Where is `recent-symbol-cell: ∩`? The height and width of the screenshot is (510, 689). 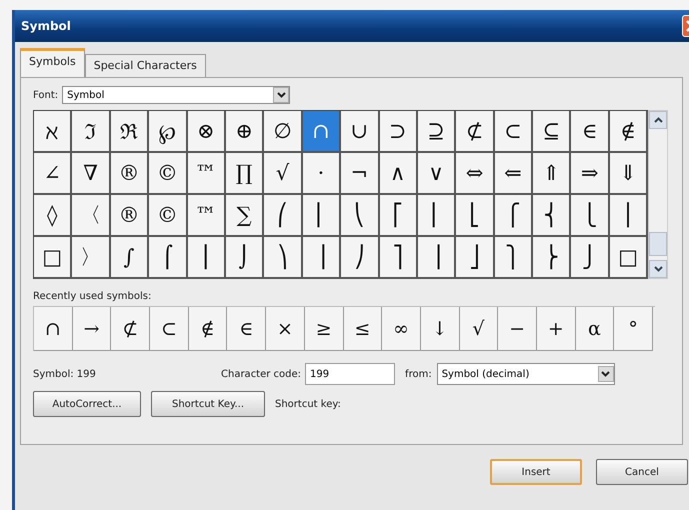 recent-symbol-cell: ∩ is located at coordinates (53, 329).